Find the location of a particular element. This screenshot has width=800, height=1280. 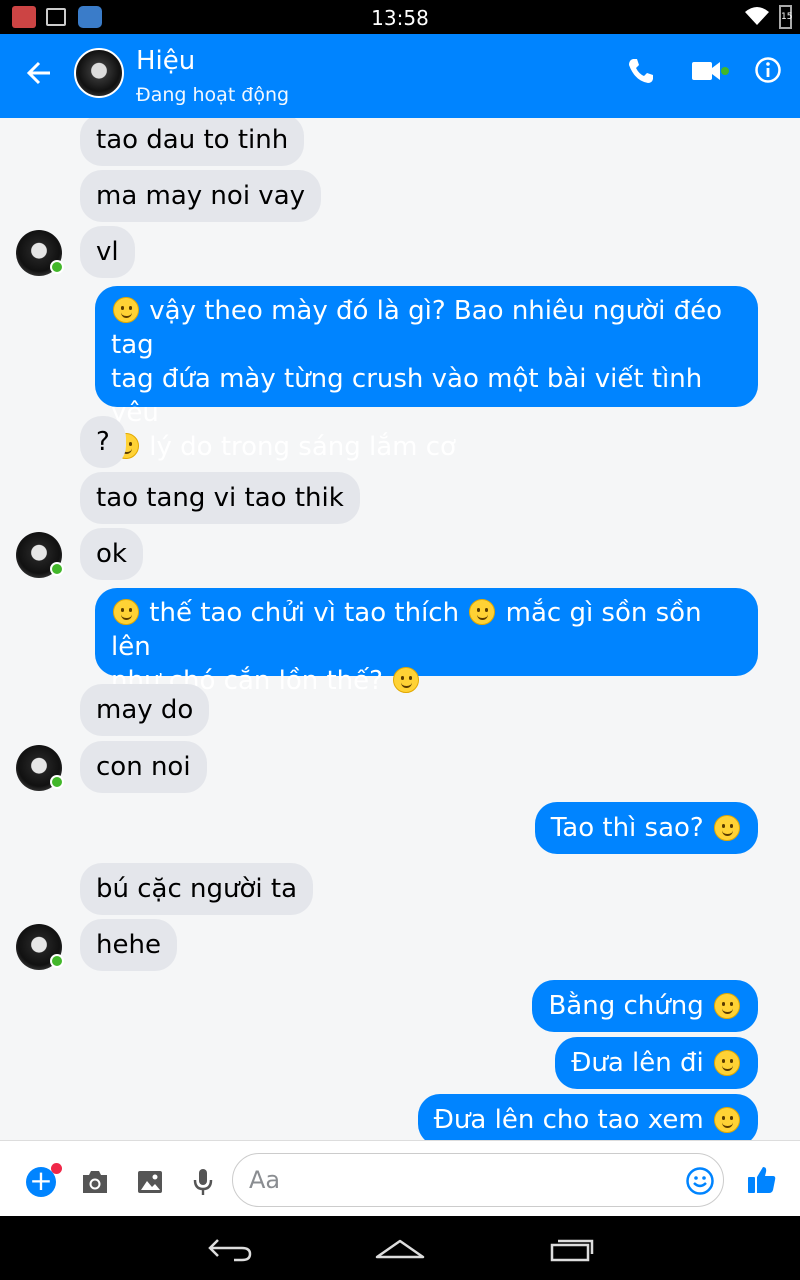

notification-dot is located at coordinates (56, 1168).